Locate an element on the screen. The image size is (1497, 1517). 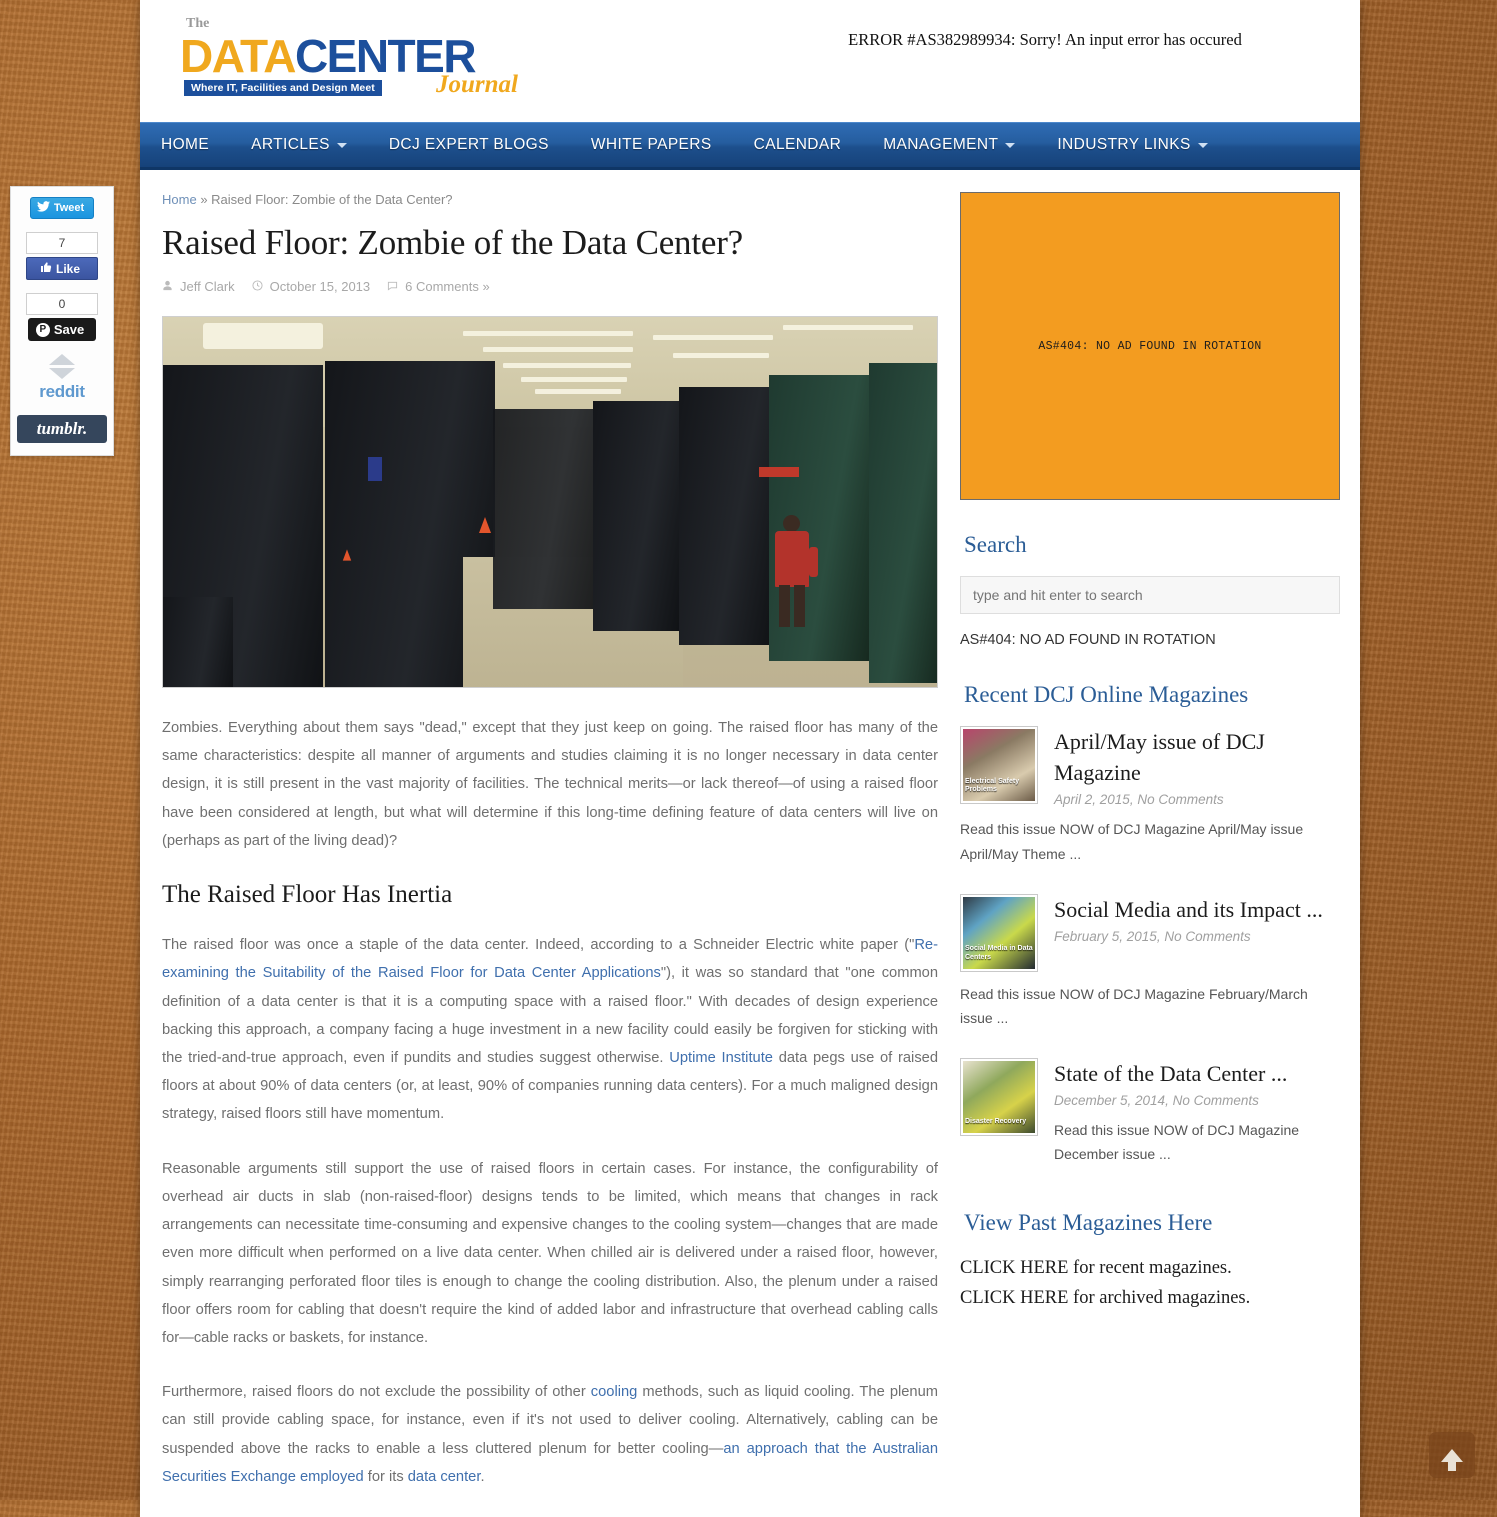
nav-item-calendar: CALENDAR is located at coordinates (798, 145).